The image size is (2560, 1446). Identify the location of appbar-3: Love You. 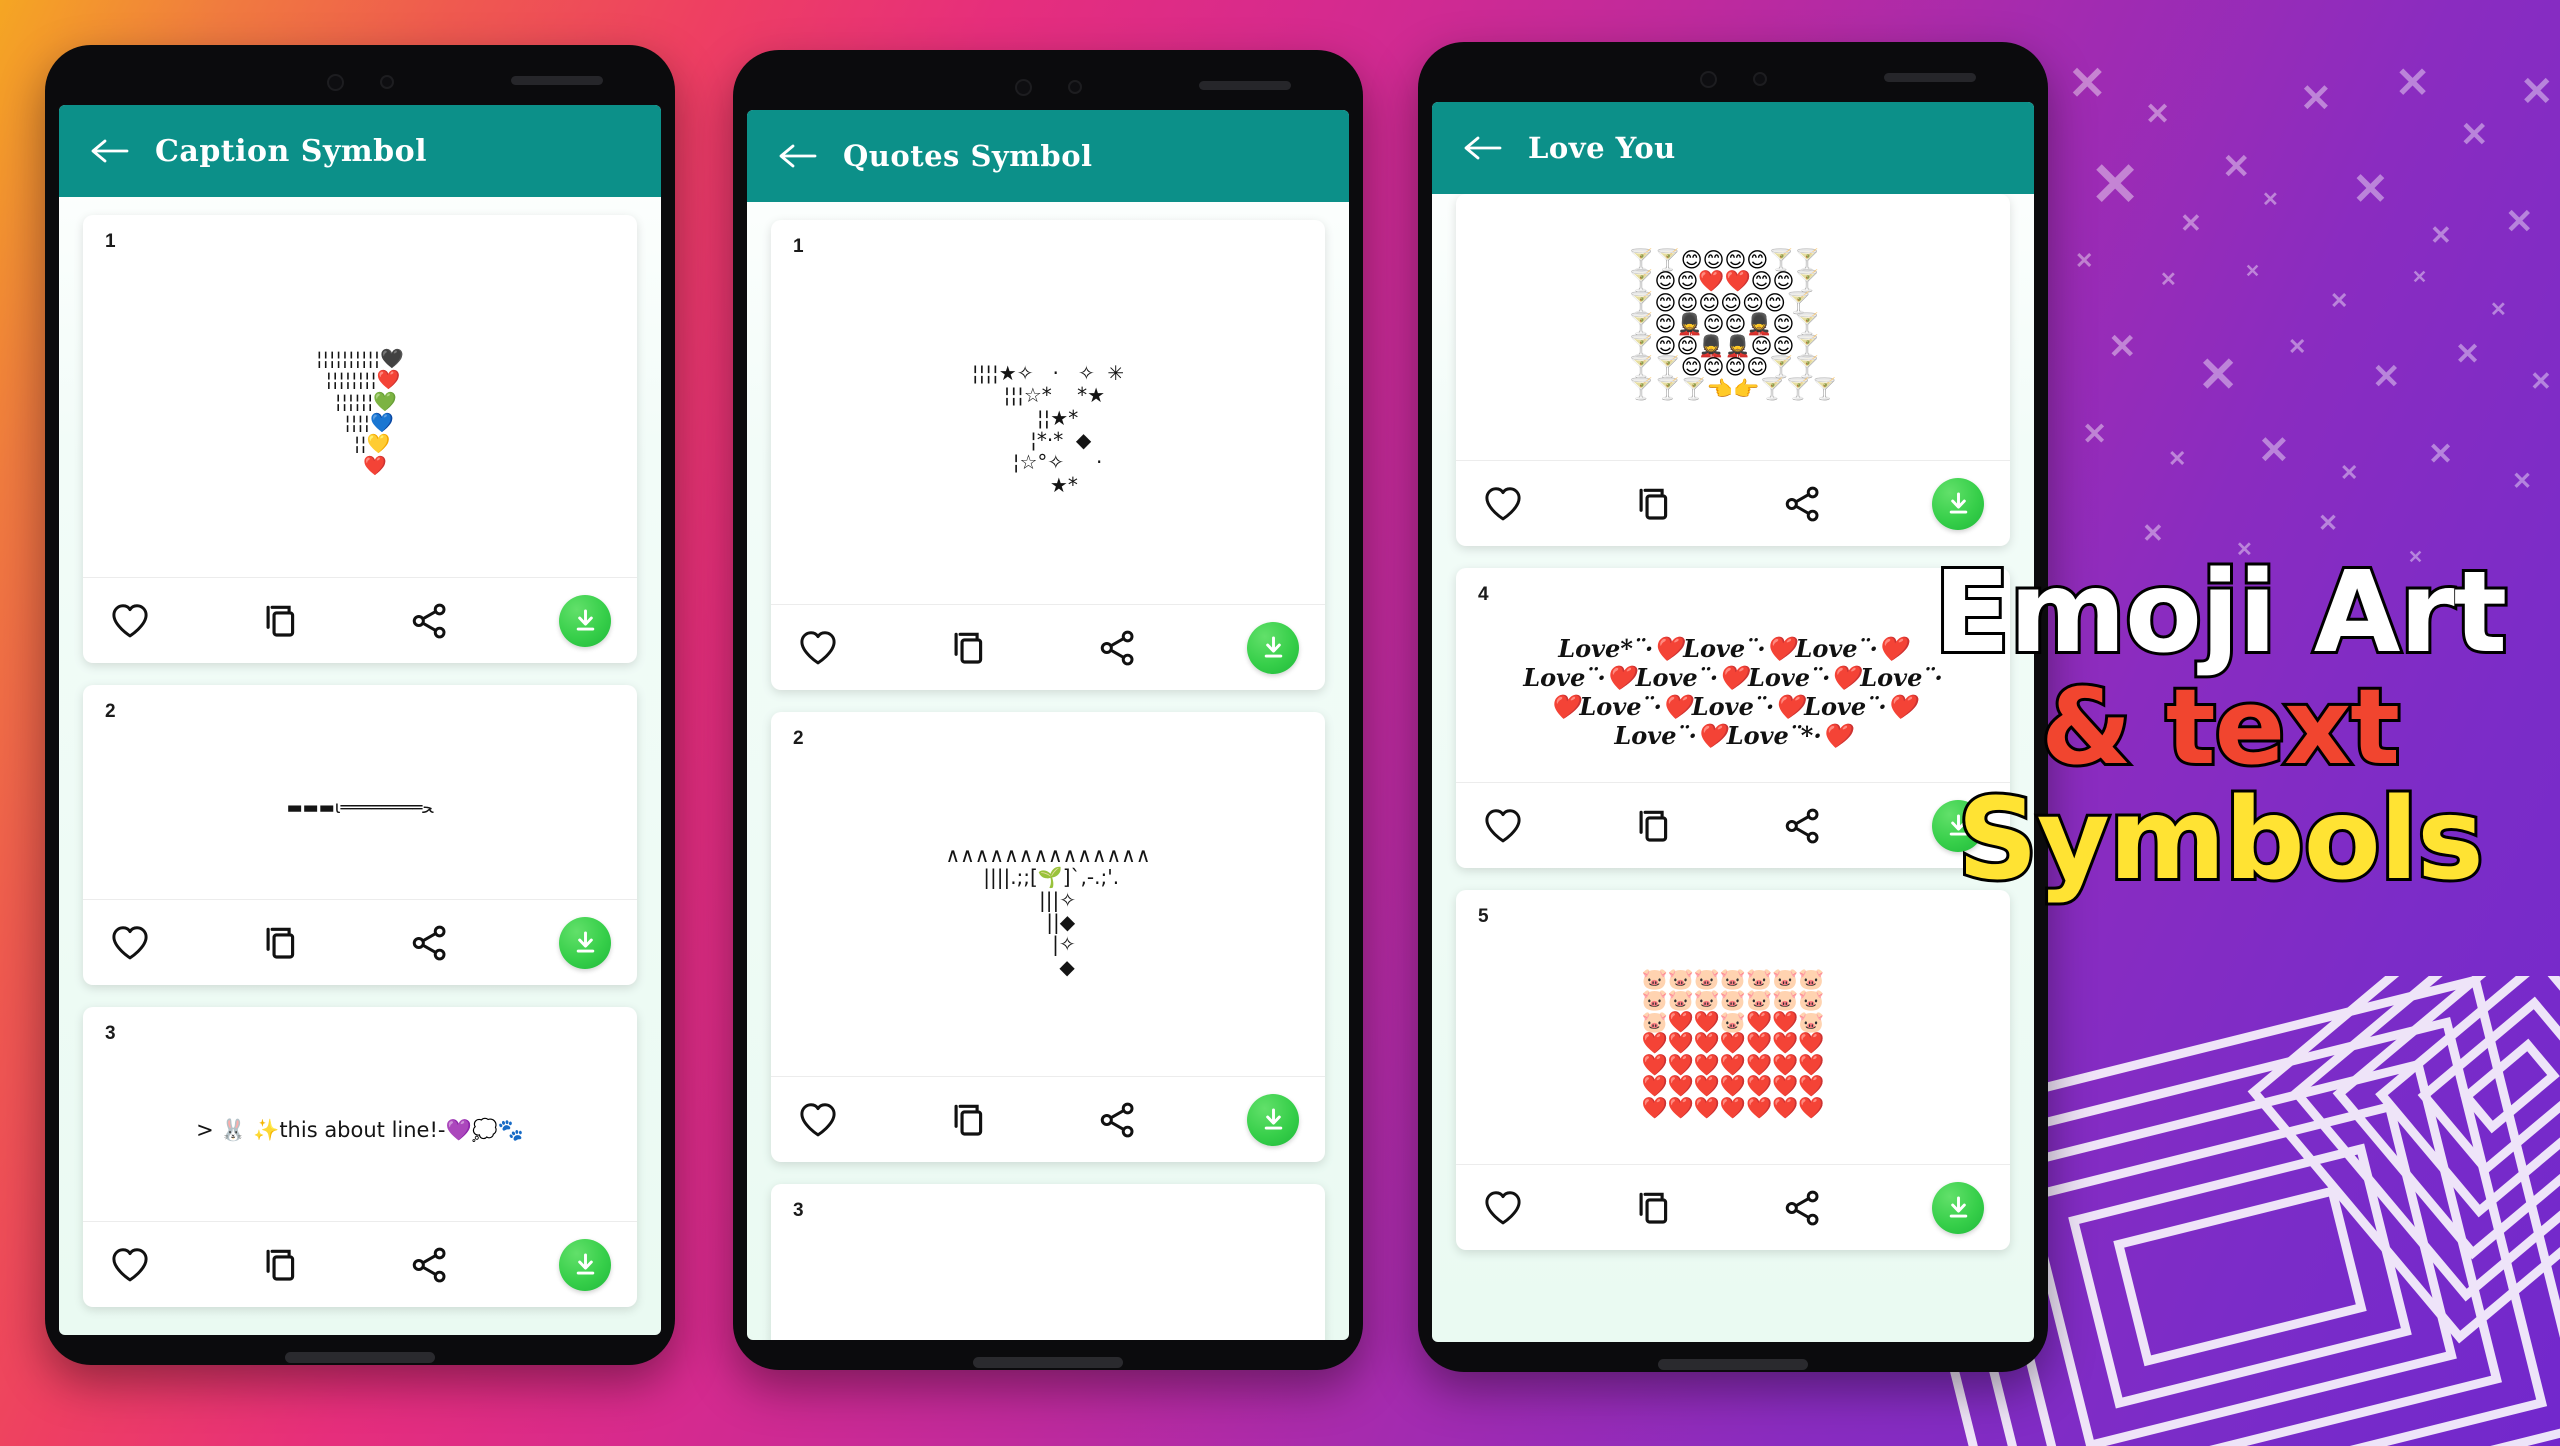
(1733, 148).